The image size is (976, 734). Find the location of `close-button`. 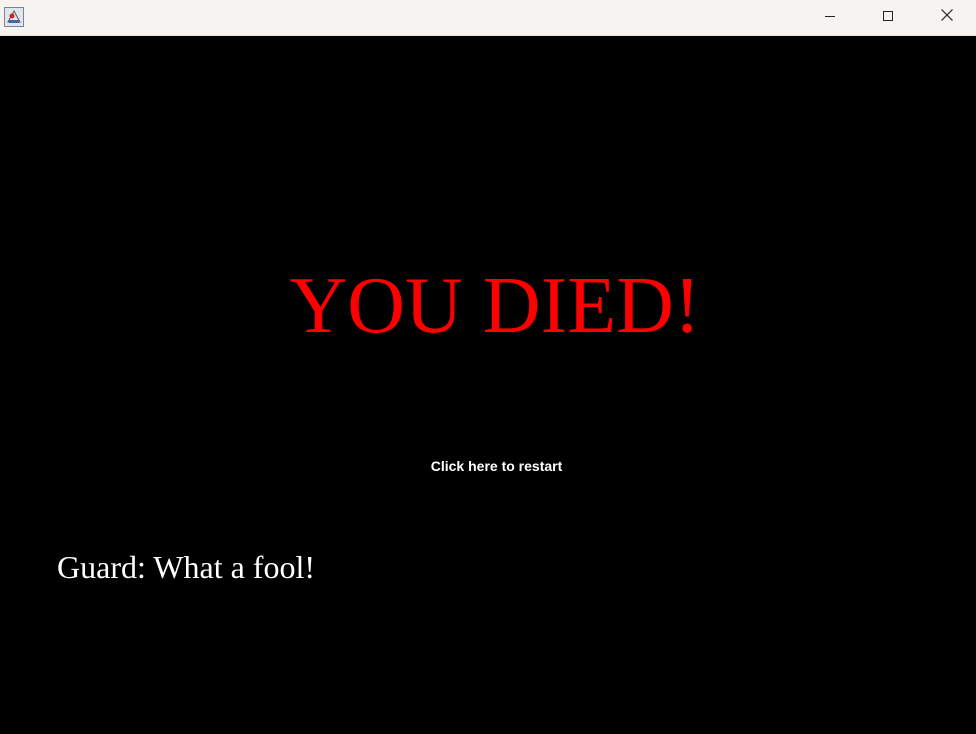

close-button is located at coordinates (947, 17).